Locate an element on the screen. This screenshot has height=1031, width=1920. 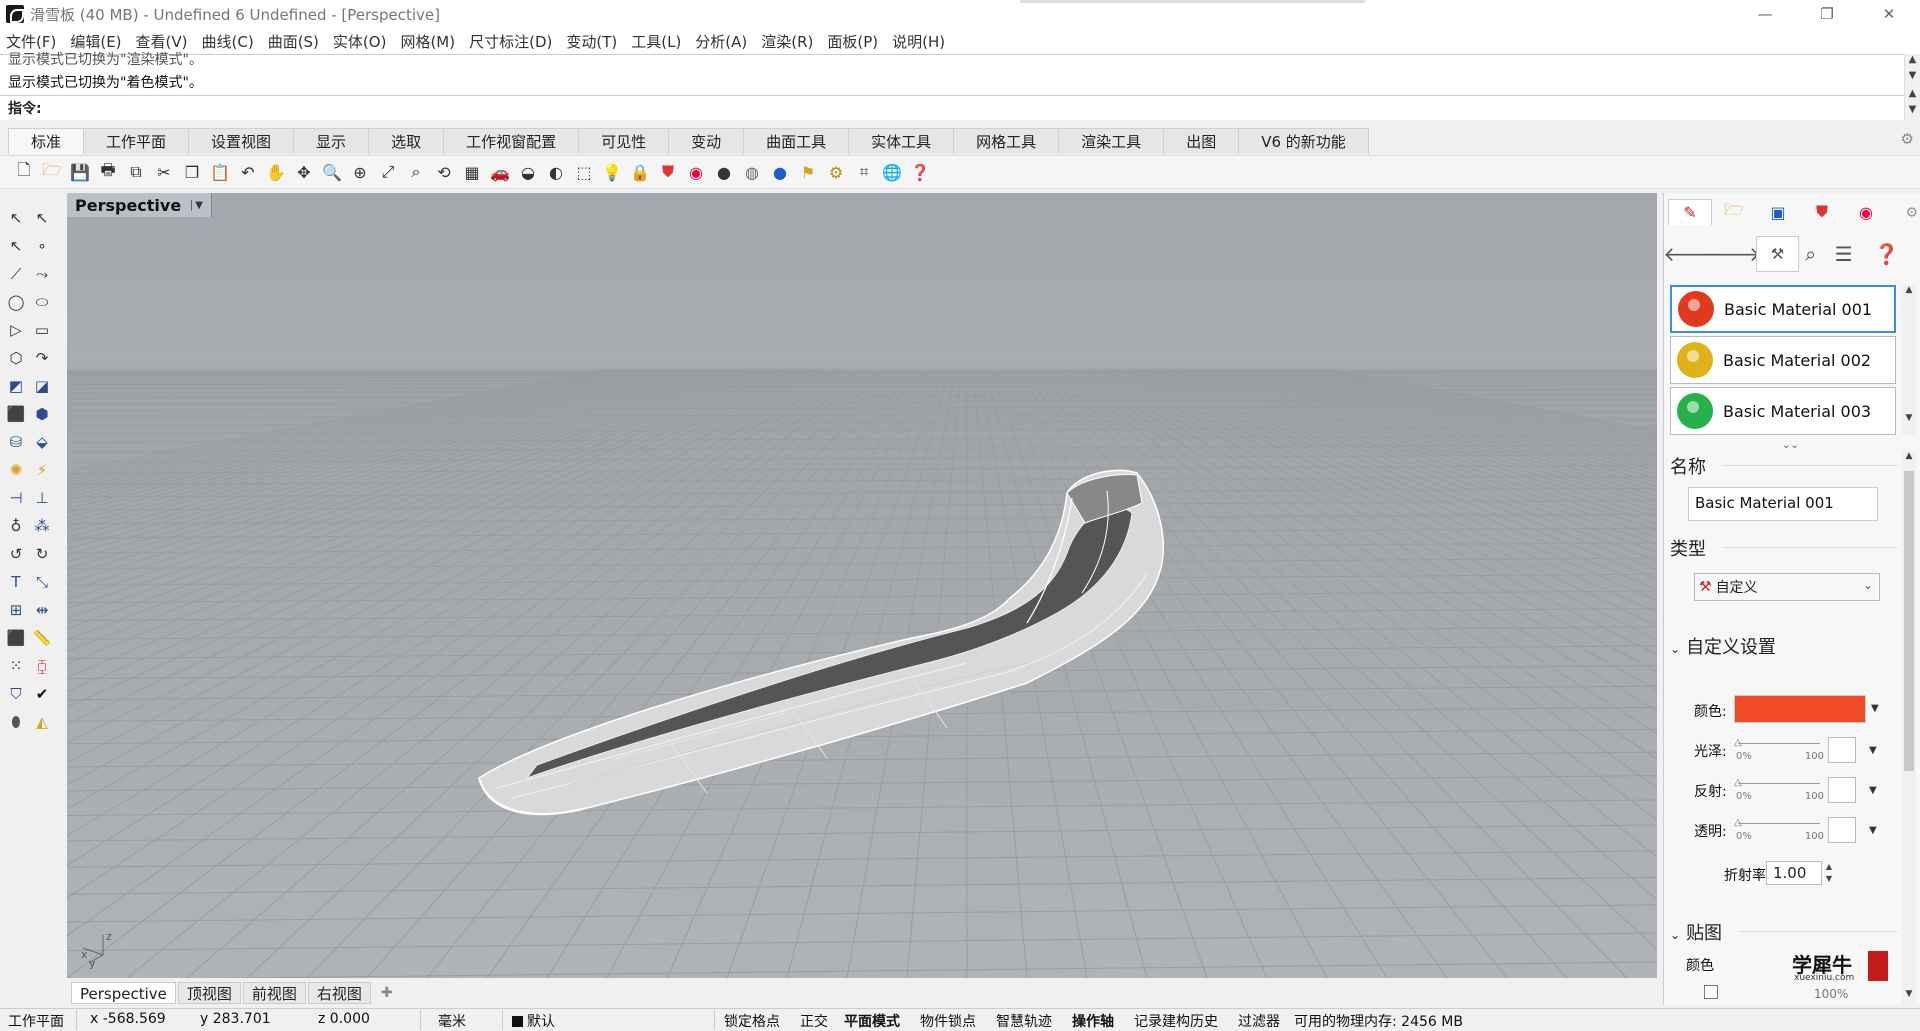
menu-help: 说明(H) is located at coordinates (918, 41).